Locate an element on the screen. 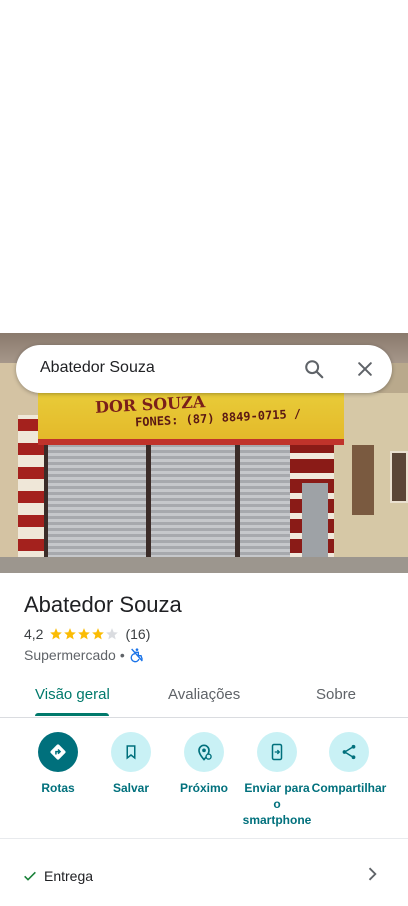  delivery-label: Entrega is located at coordinates (69, 876).